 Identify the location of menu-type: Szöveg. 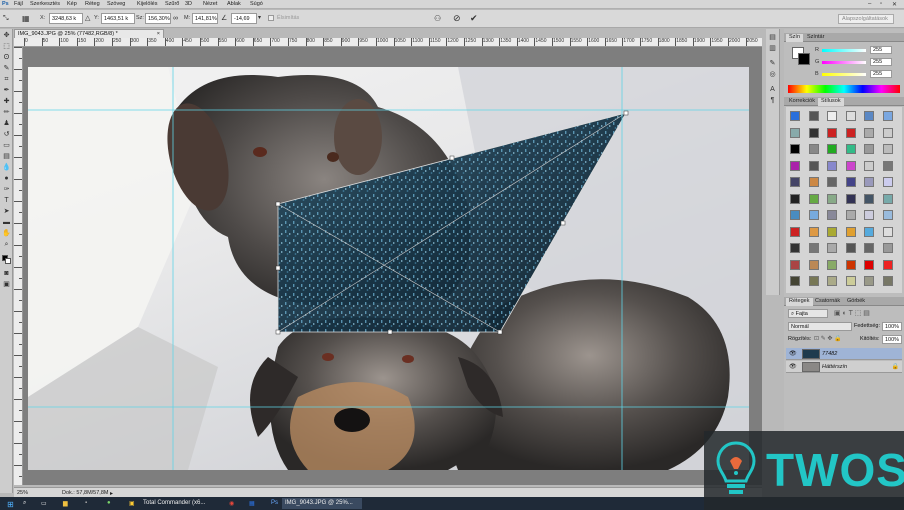
(116, 4).